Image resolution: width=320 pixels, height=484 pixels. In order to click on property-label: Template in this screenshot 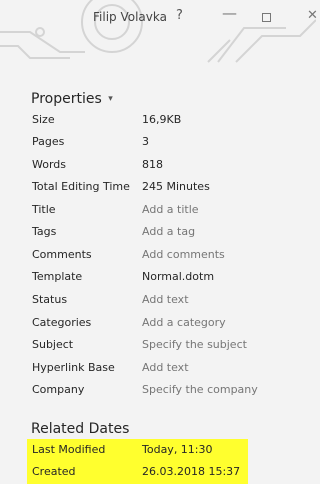, I will do `click(57, 276)`.